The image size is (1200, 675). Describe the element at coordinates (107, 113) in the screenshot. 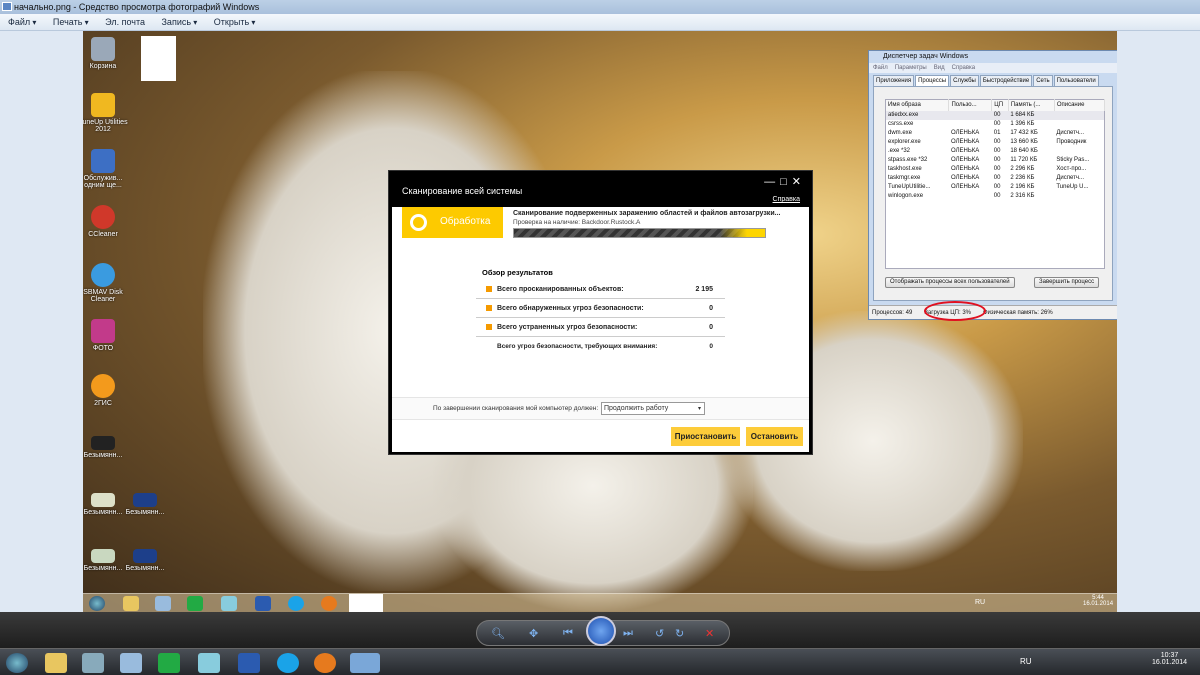

I see `desktop-icon-tuneup: TuneUp Utilities 2012` at that location.